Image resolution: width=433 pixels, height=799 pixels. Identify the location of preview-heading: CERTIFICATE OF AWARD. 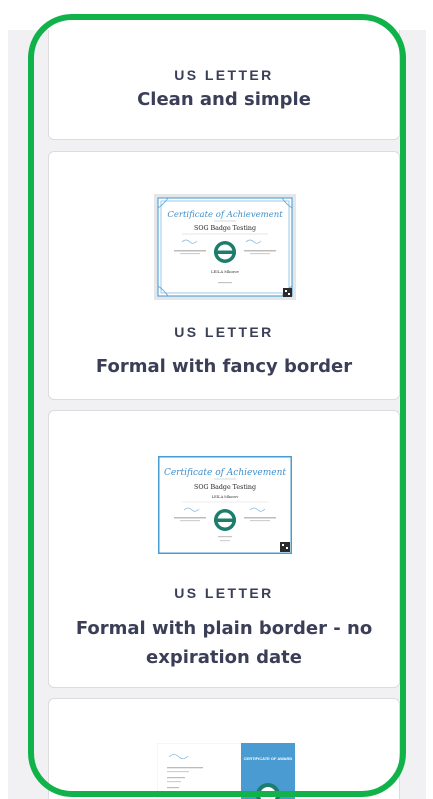
(268, 758).